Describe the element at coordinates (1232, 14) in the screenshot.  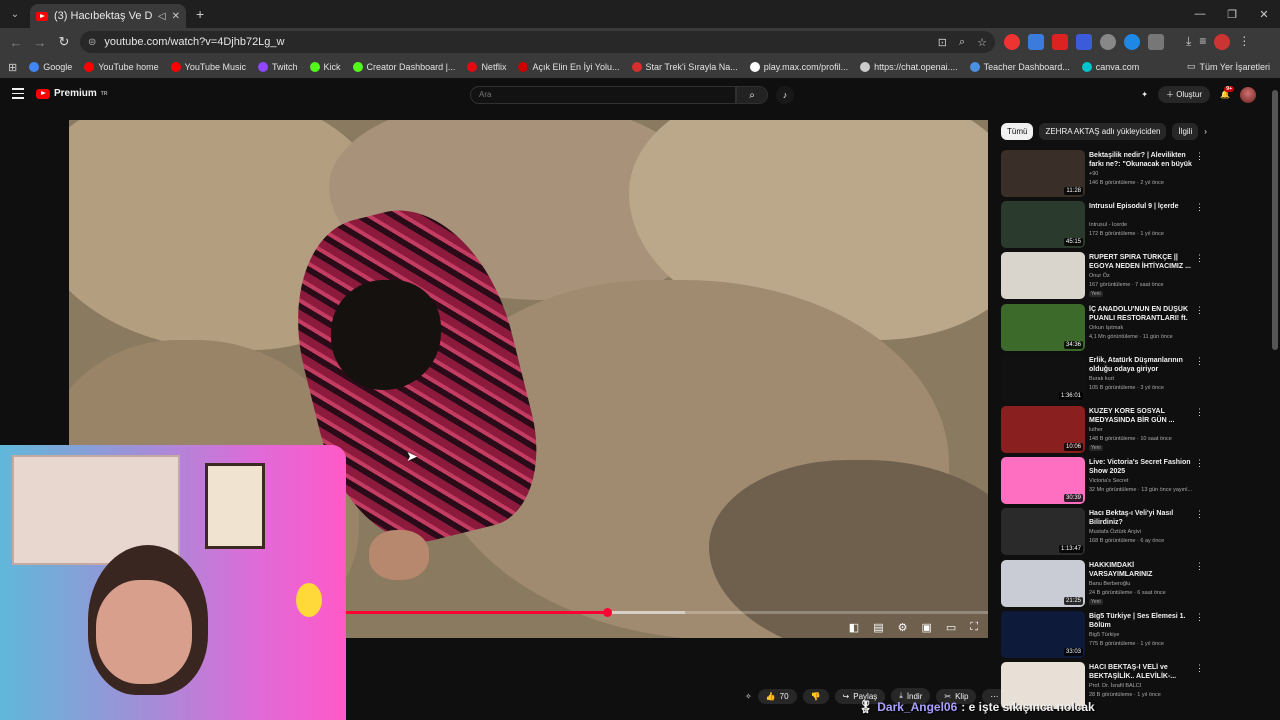
I see `maximize-button: ❐` at that location.